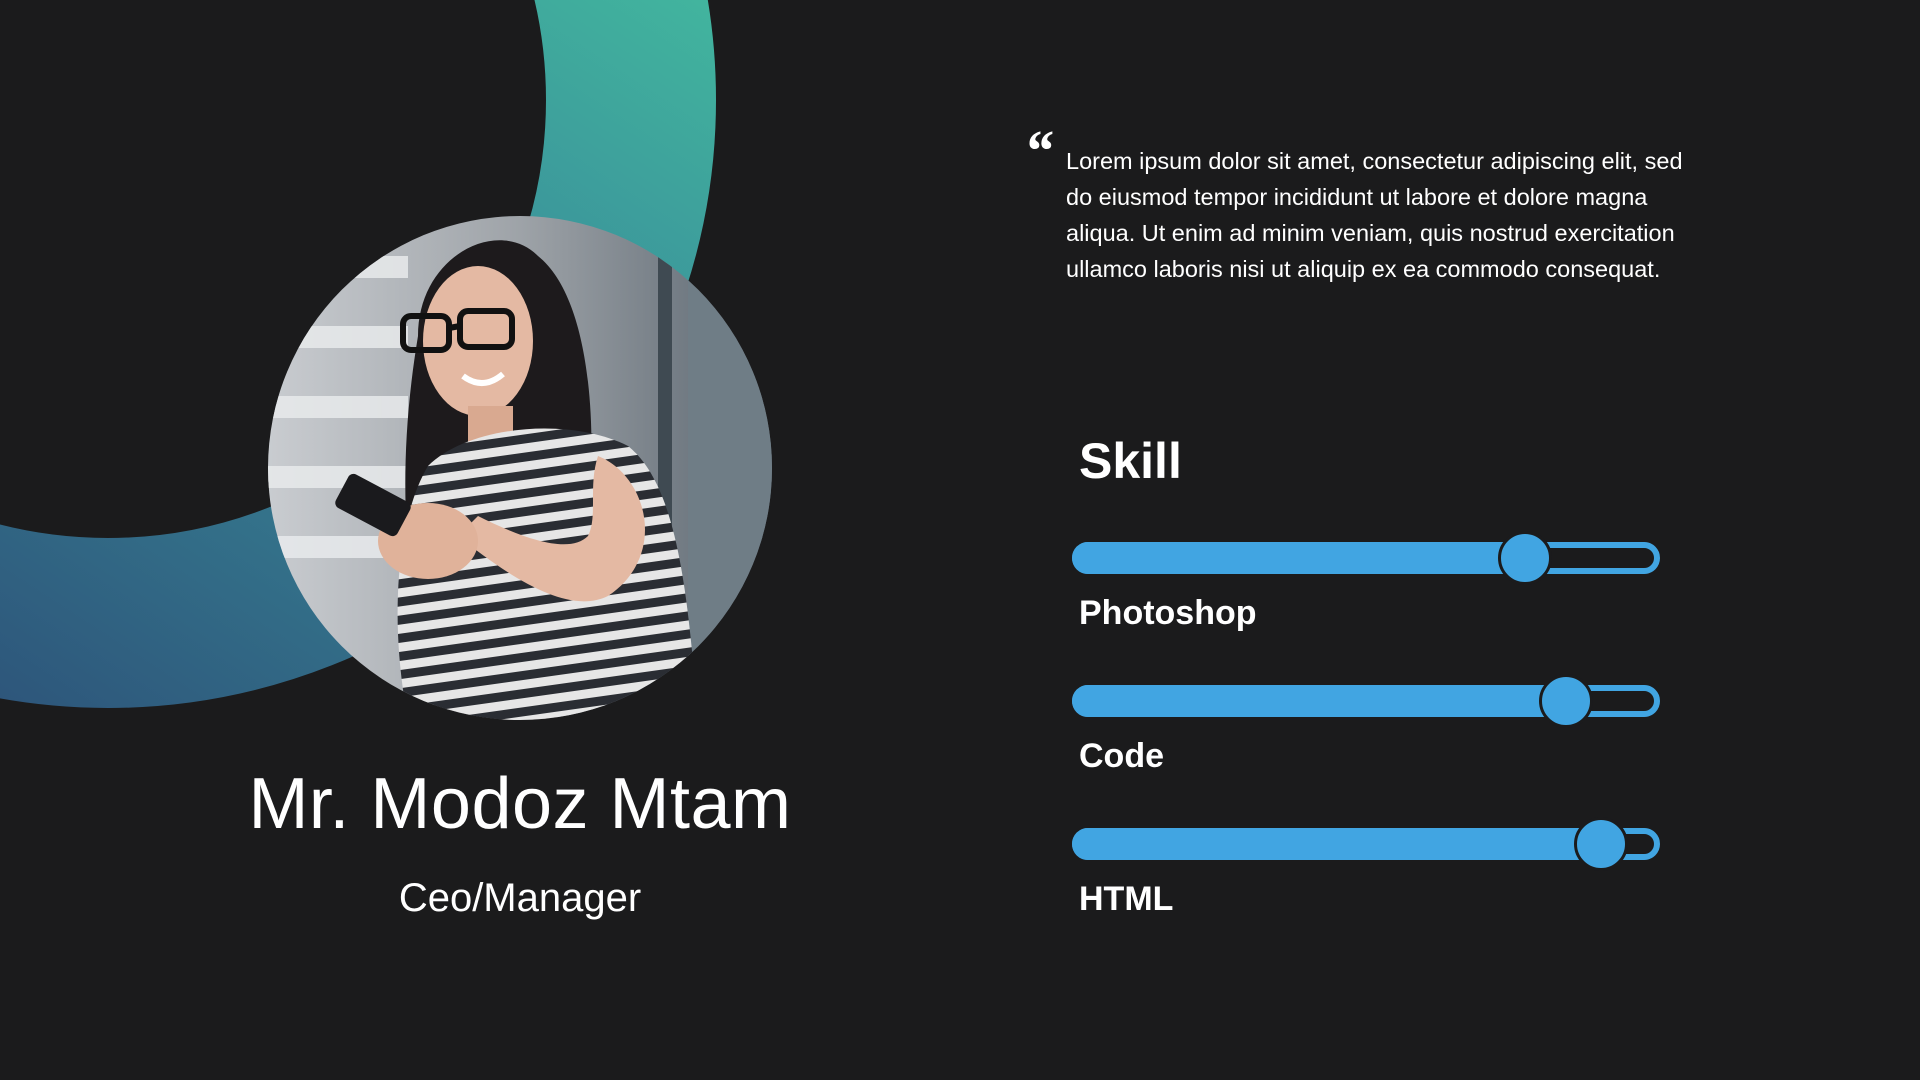  I want to click on profile-photo, so click(520, 468).